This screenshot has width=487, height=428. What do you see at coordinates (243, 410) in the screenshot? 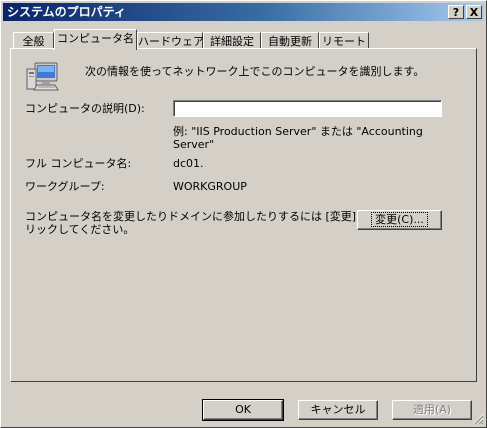
I see `ok-button: OK` at bounding box center [243, 410].